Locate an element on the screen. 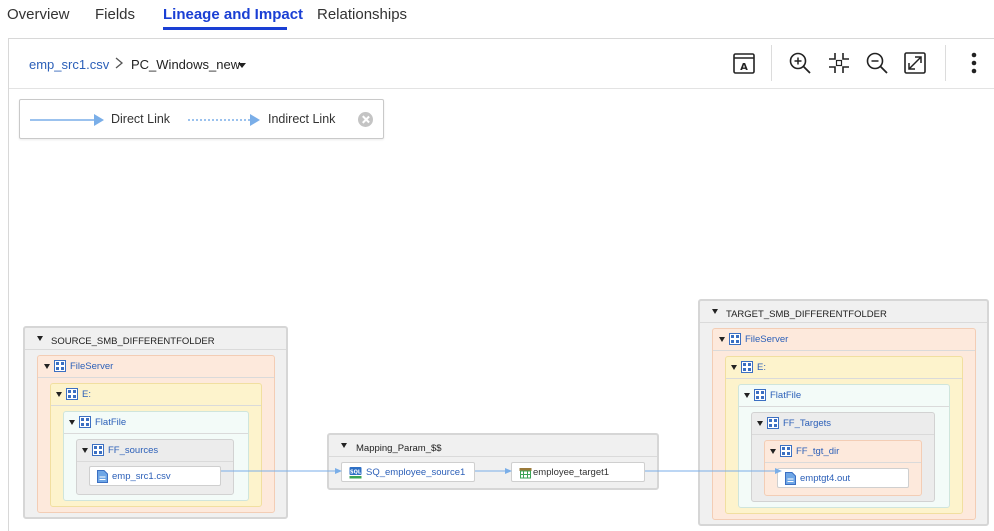 This screenshot has width=994, height=531. target-table-icon is located at coordinates (525, 473).